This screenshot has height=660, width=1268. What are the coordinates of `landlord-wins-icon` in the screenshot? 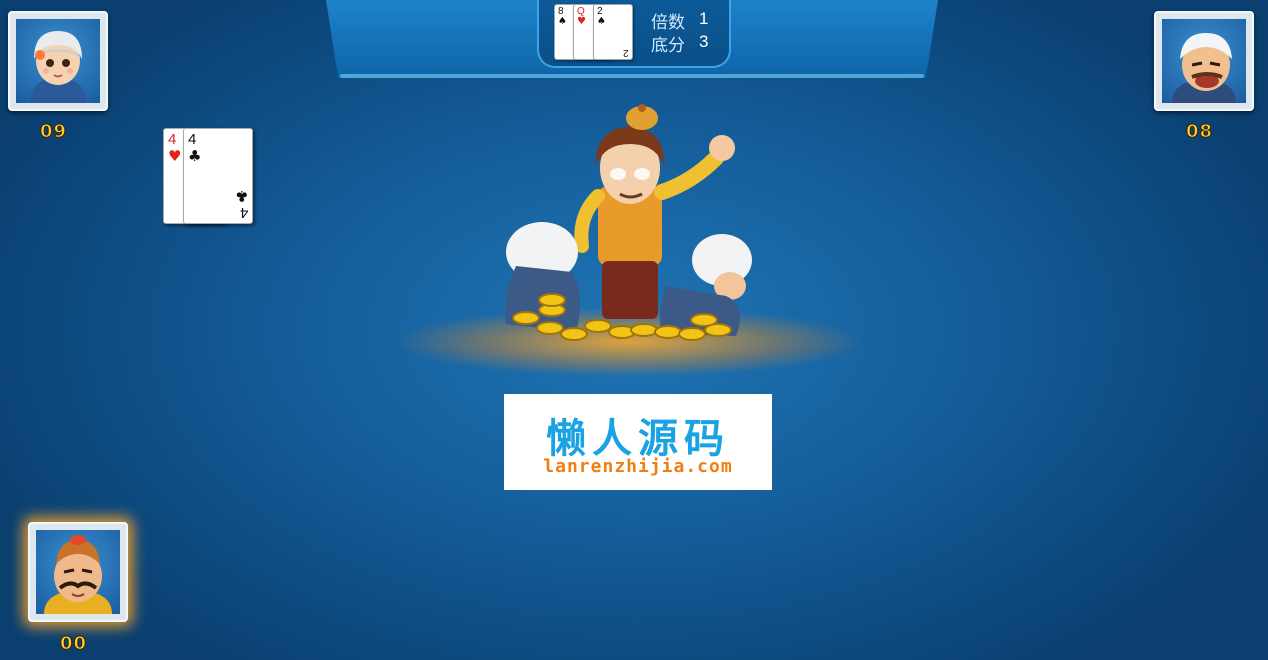 It's located at (626, 224).